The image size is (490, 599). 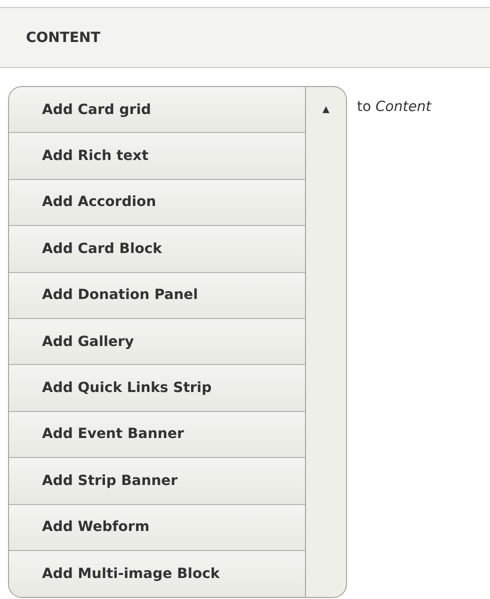 I want to click on menu-item: Add Card Block, so click(x=157, y=249).